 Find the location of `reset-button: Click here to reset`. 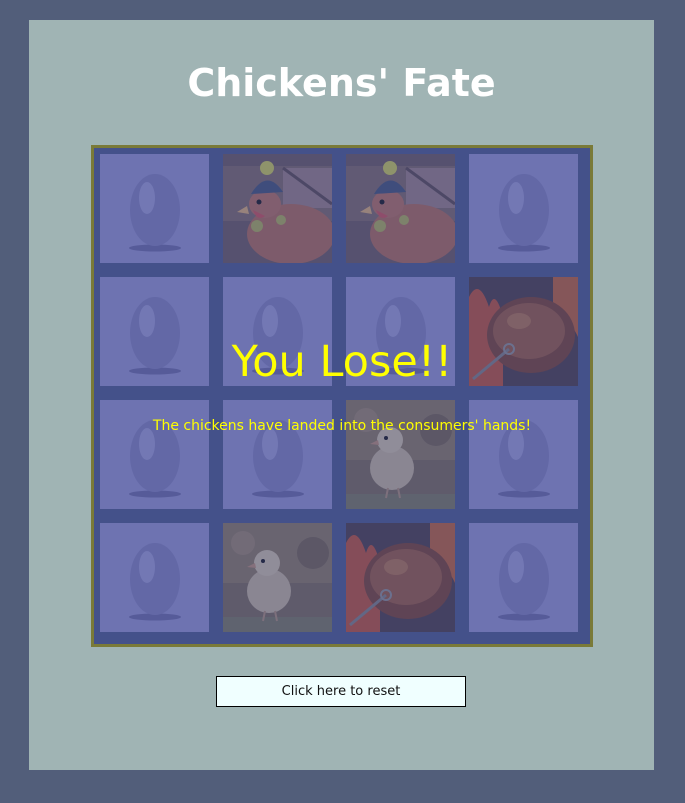

reset-button: Click here to reset is located at coordinates (341, 691).